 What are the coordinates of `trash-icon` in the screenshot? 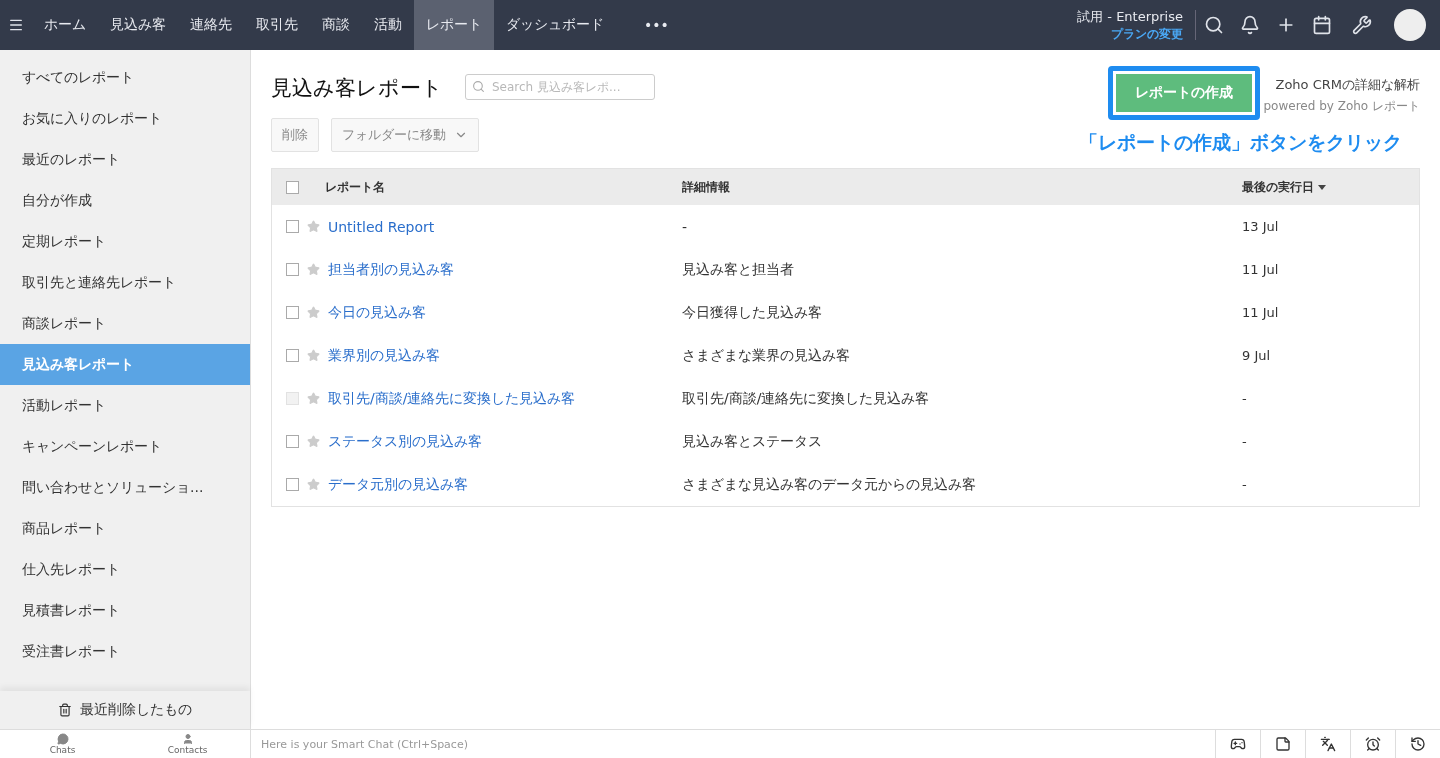 It's located at (65, 710).